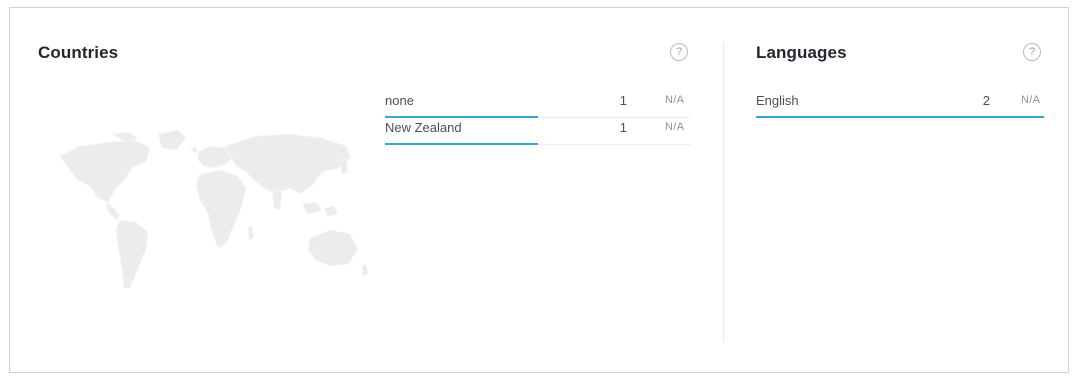  Describe the element at coordinates (538, 128) in the screenshot. I see `country-row-new-zealand: New Zealand 1 N/A` at that location.